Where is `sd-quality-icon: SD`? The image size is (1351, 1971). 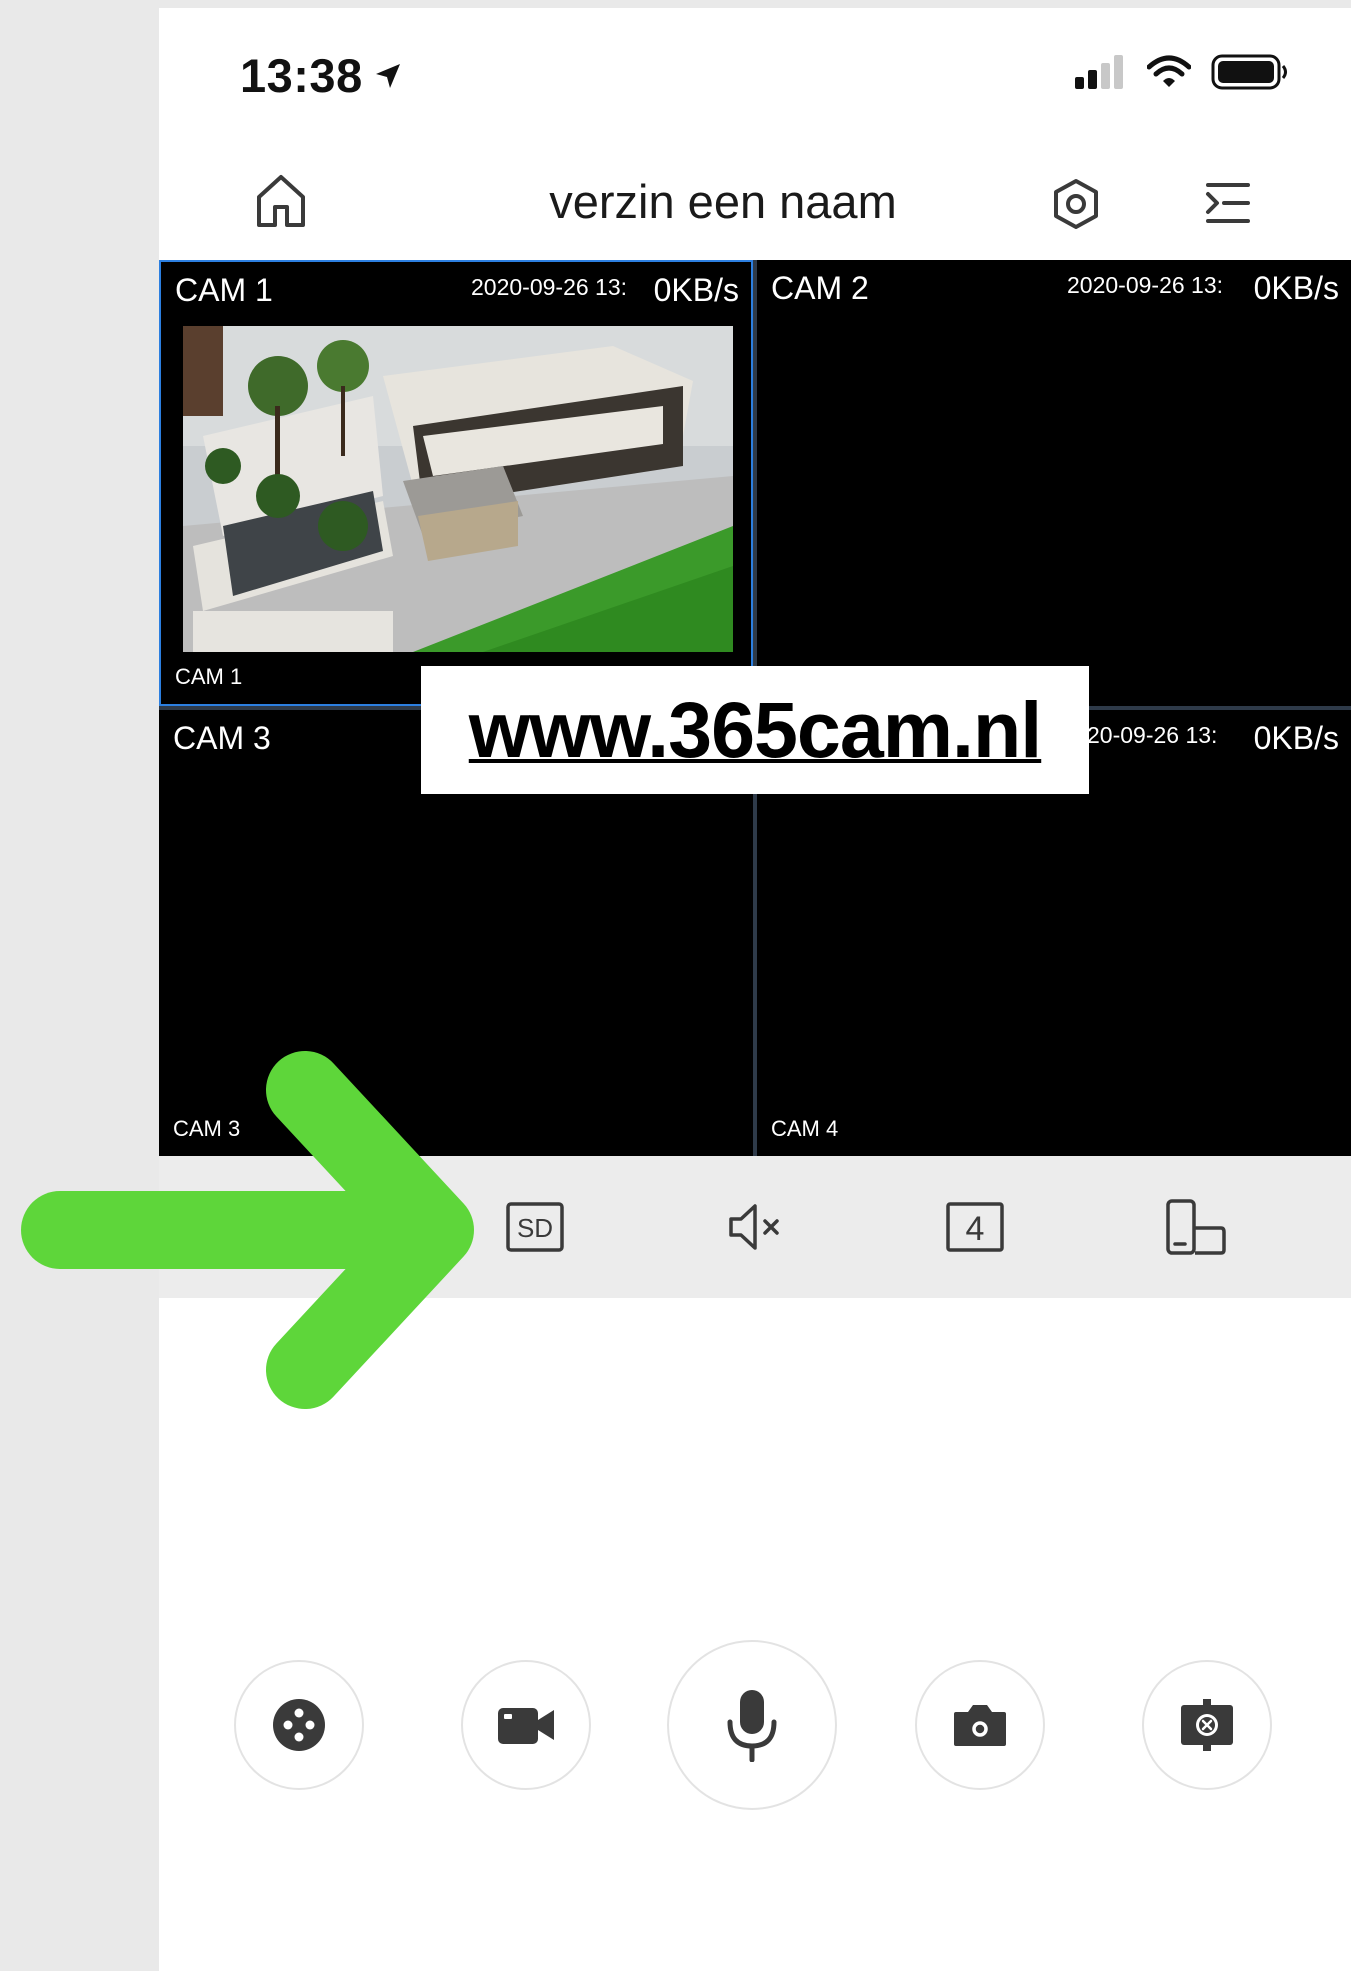 sd-quality-icon: SD is located at coordinates (535, 1227).